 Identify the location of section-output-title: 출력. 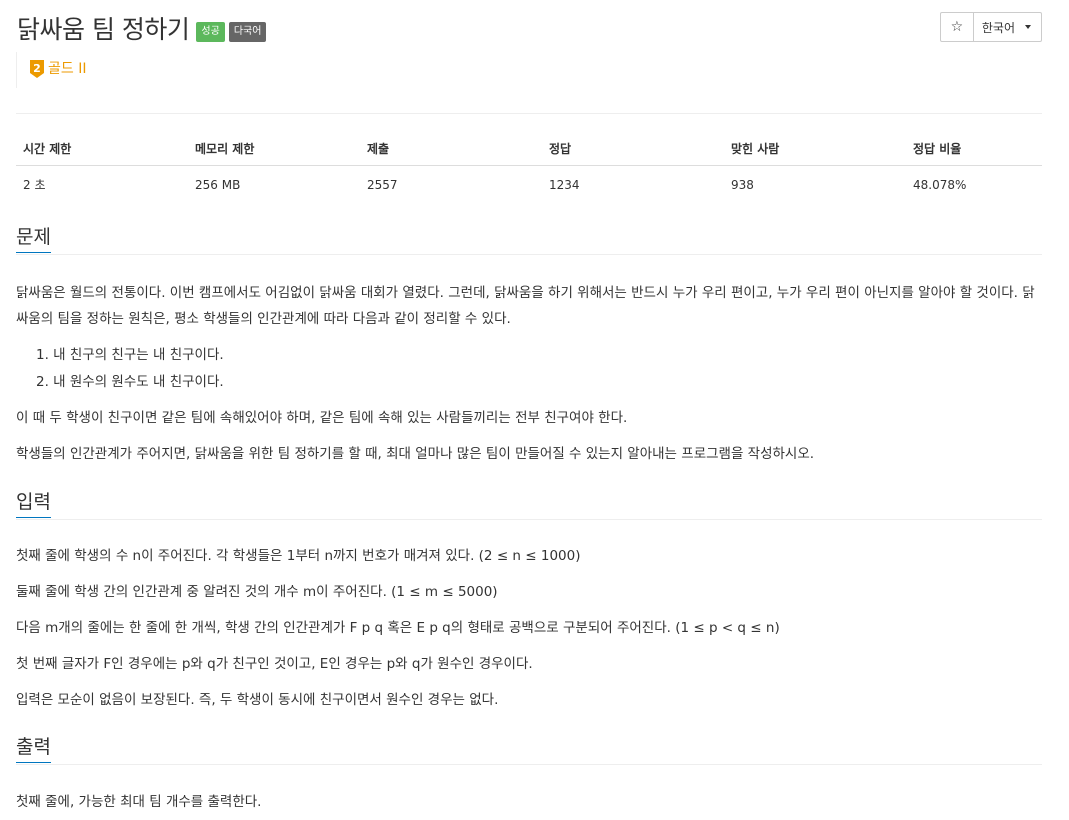
(33, 749).